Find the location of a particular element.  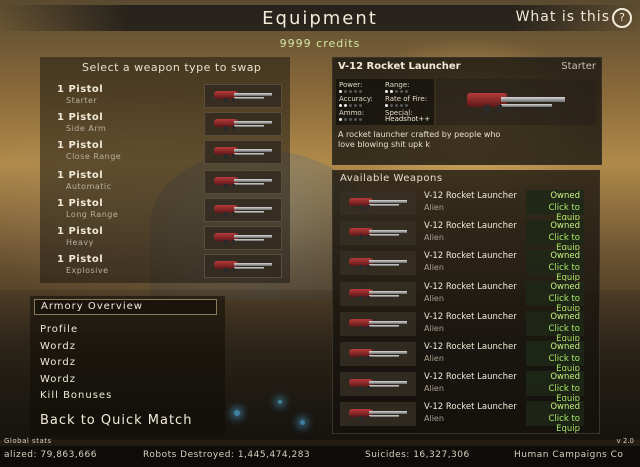

menu-kill-bonuses: Kill Bonuses is located at coordinates (76, 395).